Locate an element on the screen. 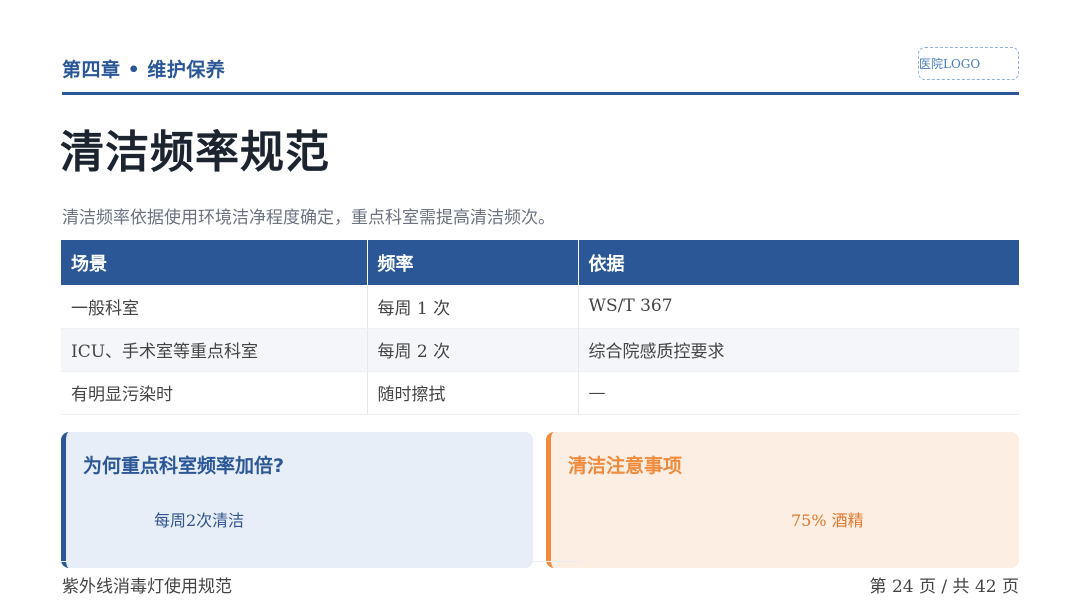 This screenshot has width=1080, height=608. footer-document-title: 紫外线消毒灯使用规范 is located at coordinates (147, 587).